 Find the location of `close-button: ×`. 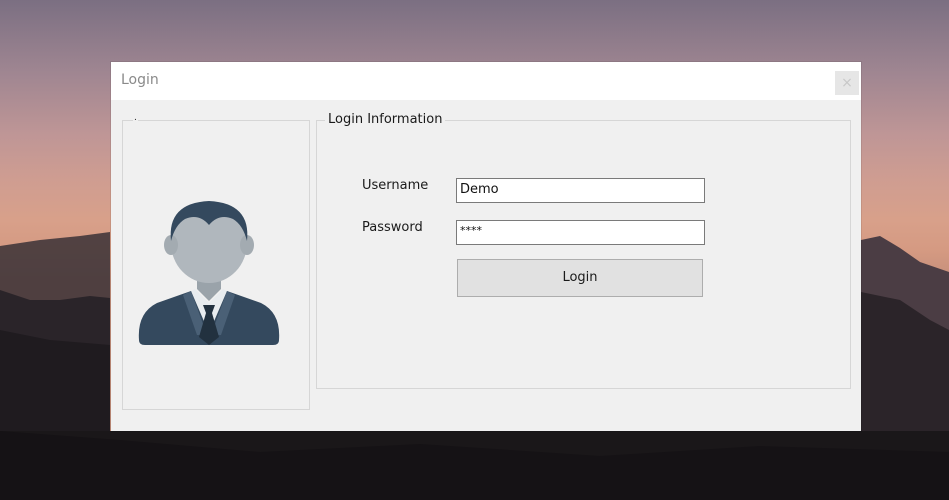

close-button: × is located at coordinates (847, 83).